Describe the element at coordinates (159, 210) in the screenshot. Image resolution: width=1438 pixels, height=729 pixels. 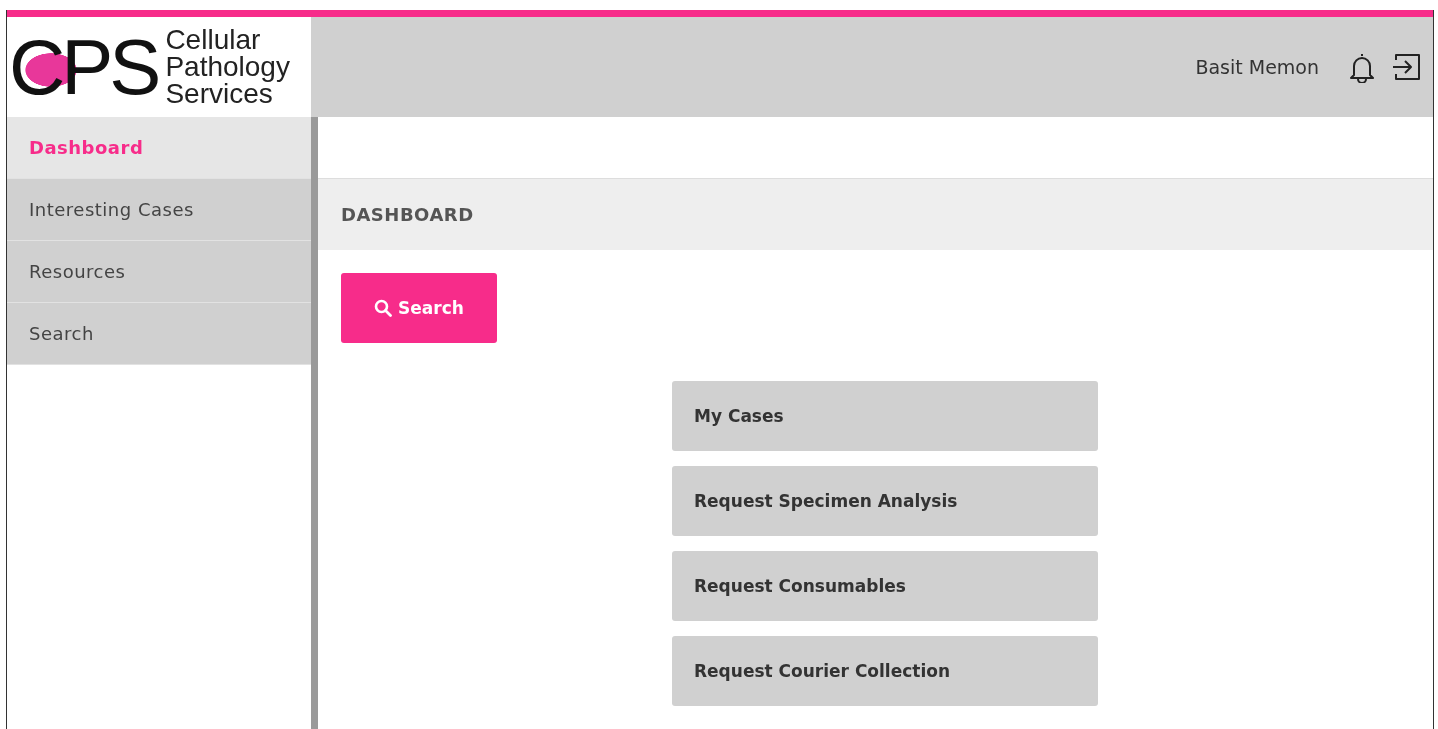
I see `sidebar-item: Interesting Cases` at that location.